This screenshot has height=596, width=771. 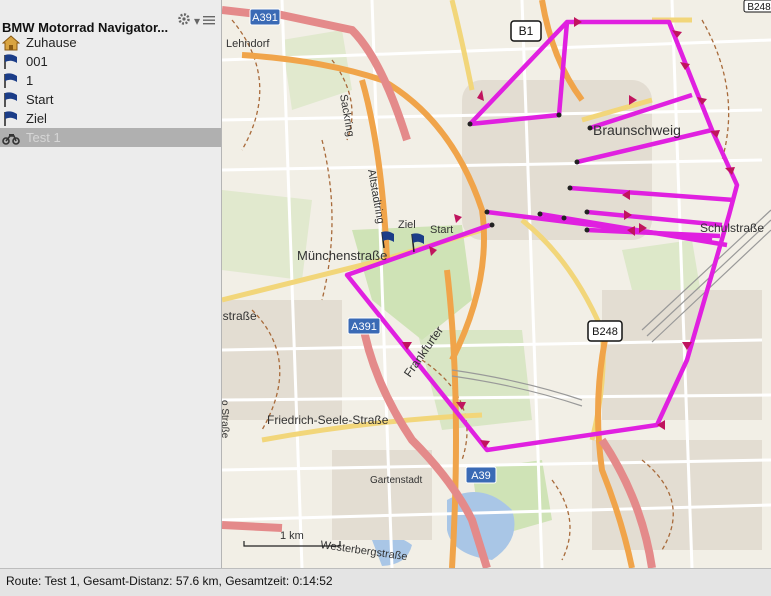 What do you see at coordinates (292, 536) in the screenshot?
I see `svg-text: 1 km` at bounding box center [292, 536].